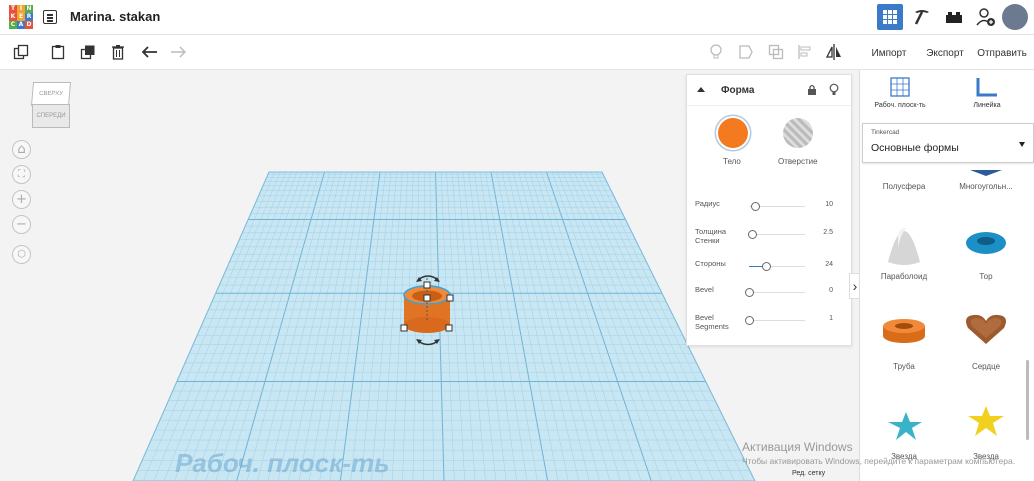 This screenshot has height=481, width=1034. What do you see at coordinates (770, 322) in the screenshot?
I see `param-row: Bevel Segments 1` at bounding box center [770, 322].